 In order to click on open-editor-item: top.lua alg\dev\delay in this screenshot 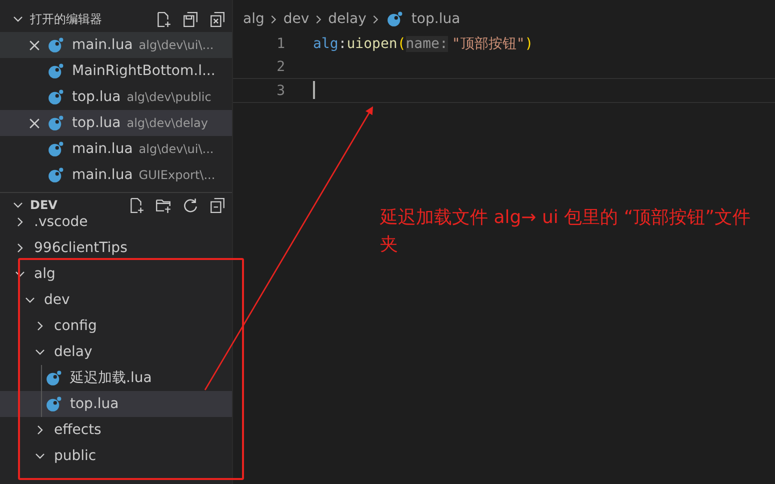, I will do `click(116, 123)`.